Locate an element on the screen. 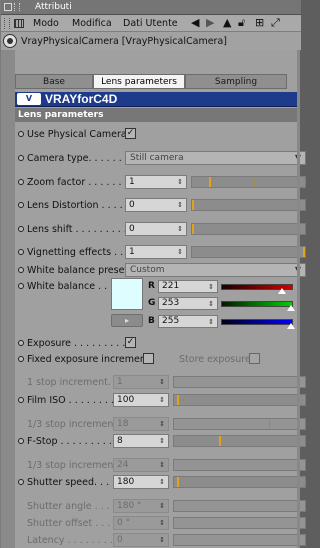  green-slider-knob is located at coordinates (291, 308).